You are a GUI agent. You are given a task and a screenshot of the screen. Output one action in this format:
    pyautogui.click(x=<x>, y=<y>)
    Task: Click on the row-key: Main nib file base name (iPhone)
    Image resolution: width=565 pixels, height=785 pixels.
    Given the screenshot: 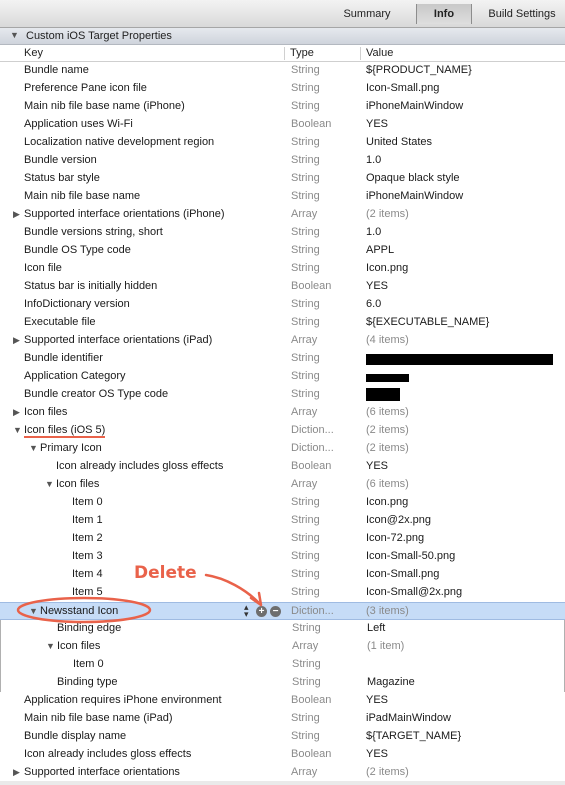 What is the action you would take?
    pyautogui.click(x=104, y=106)
    